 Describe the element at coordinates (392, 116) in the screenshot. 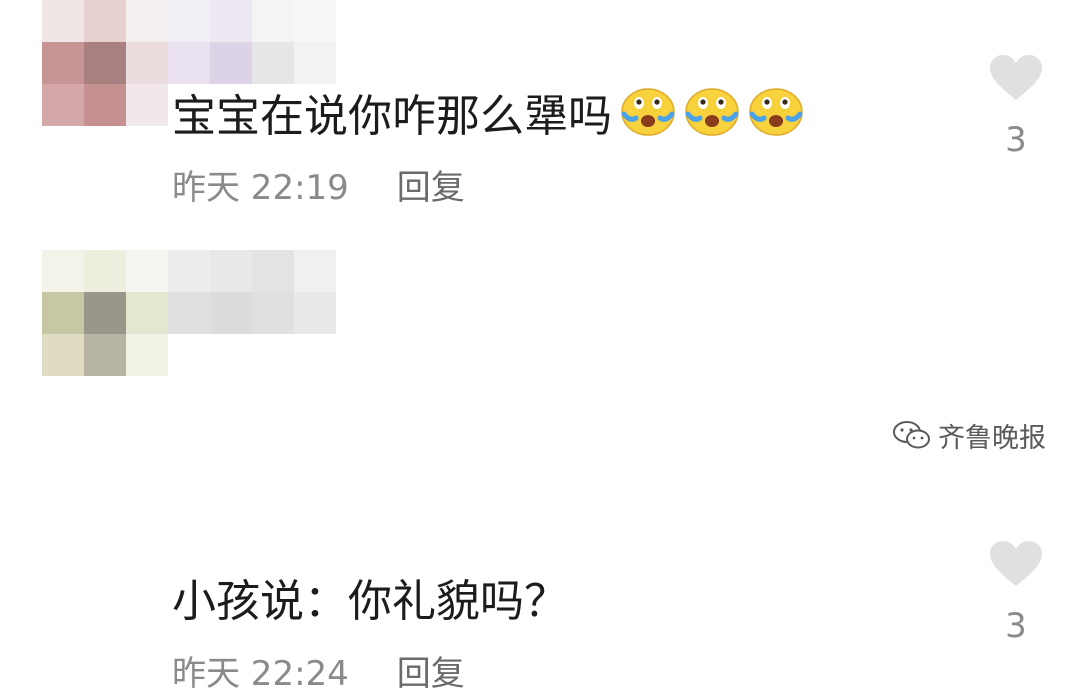

I see `comment-text-value: 宝宝在说你咋那么犟吗` at that location.